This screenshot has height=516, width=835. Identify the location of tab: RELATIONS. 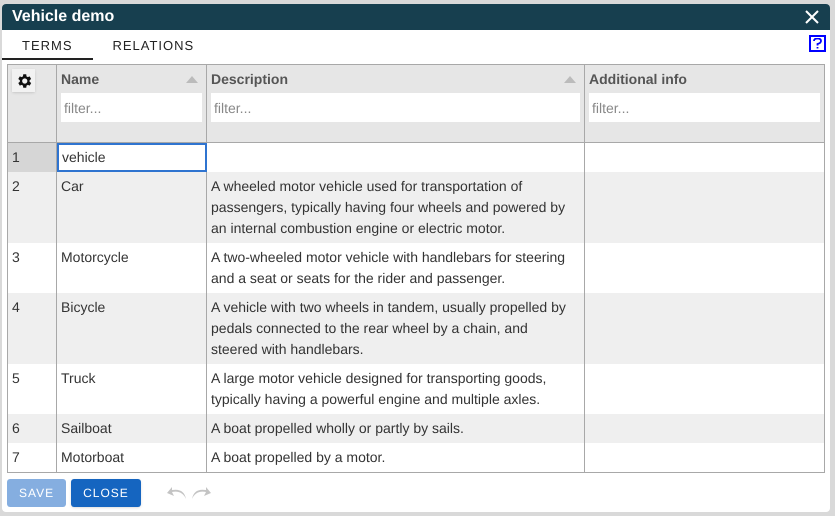
(153, 46).